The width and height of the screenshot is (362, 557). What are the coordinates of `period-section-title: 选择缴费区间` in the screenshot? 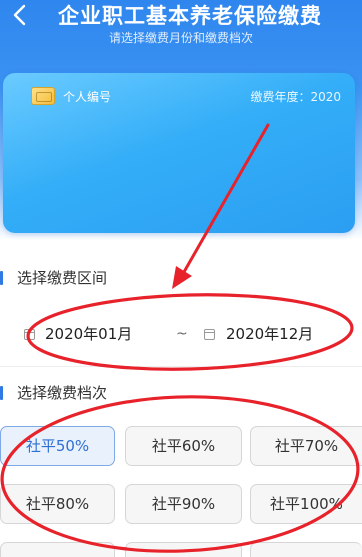 It's located at (100, 278).